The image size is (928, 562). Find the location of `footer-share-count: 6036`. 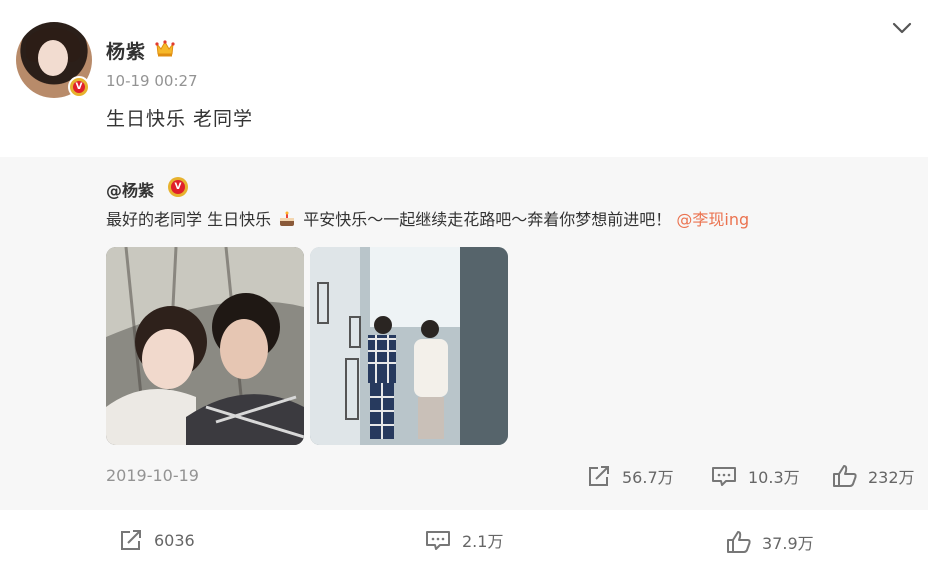

footer-share-count: 6036 is located at coordinates (174, 540).